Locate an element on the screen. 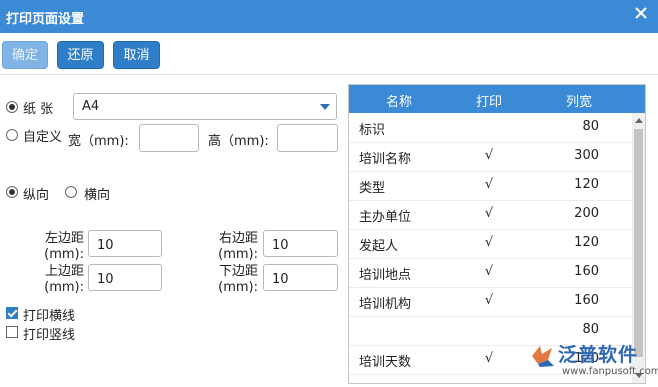  height-label: 高（mm): is located at coordinates (238, 141).